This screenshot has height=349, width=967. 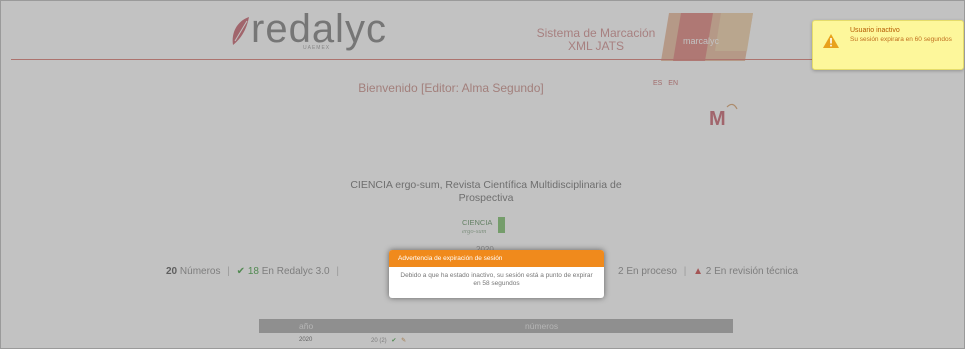 I want to click on toast-message: Su sesión expirara en 60 segundos, so click(x=901, y=39).